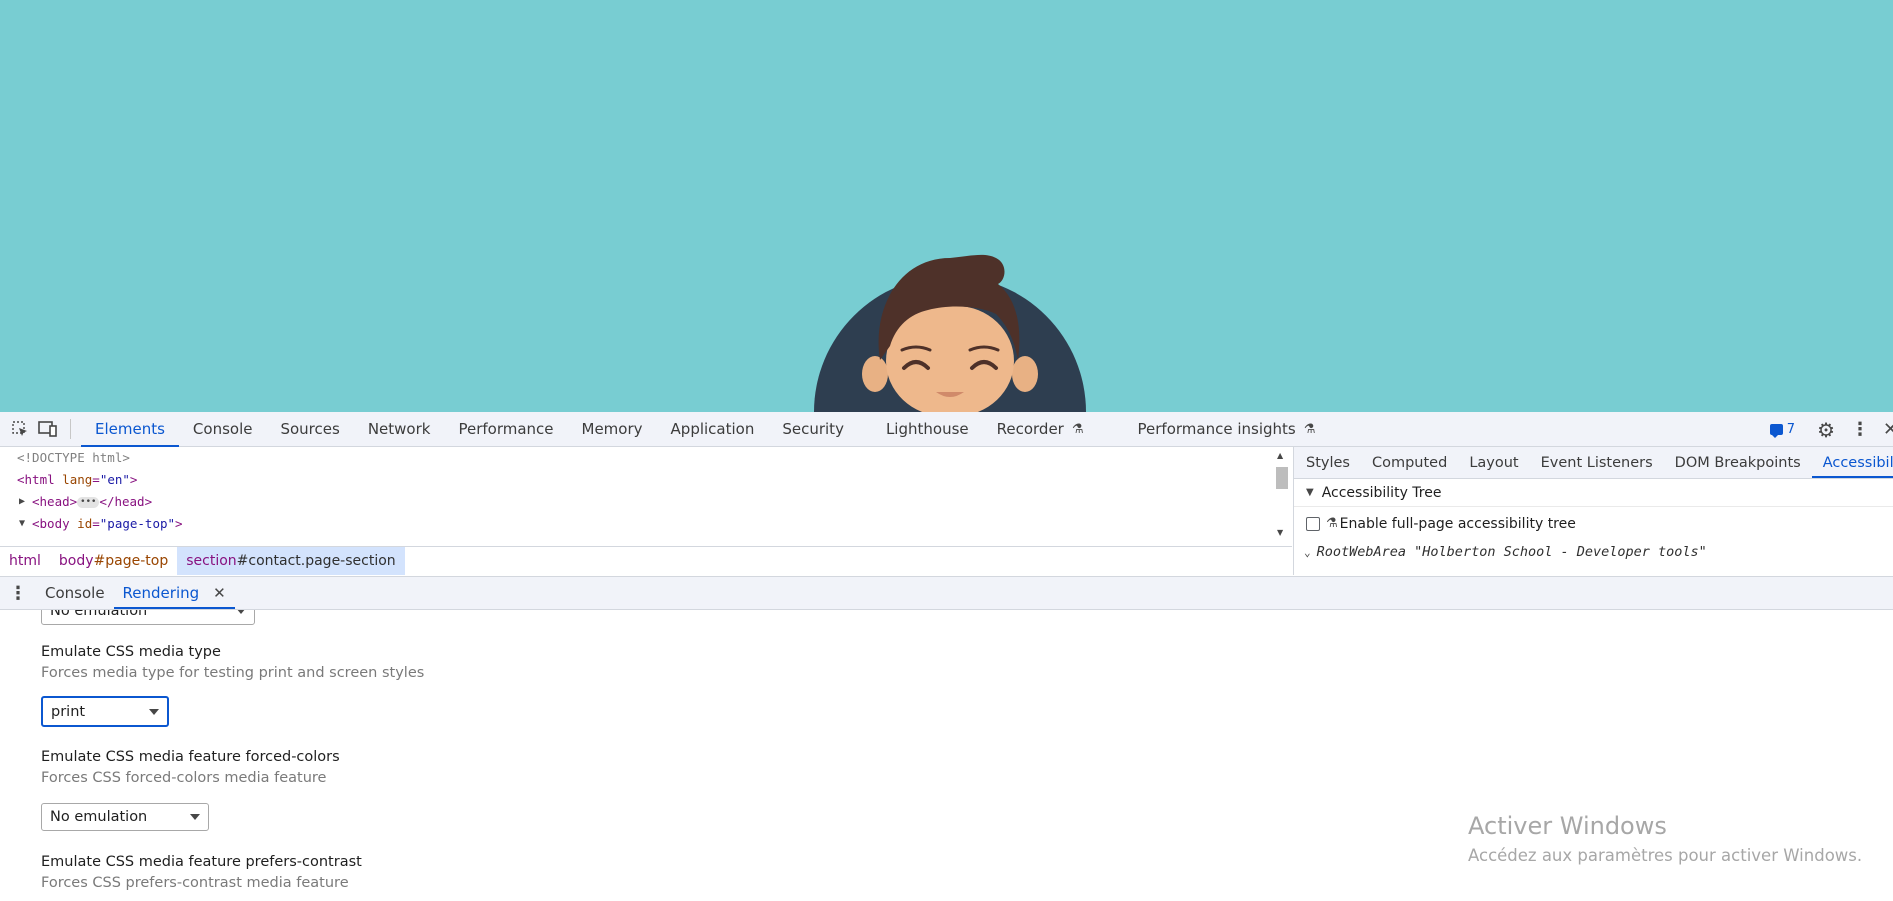 The width and height of the screenshot is (1893, 901). Describe the element at coordinates (1791, 429) in the screenshot. I see `issues-count: 7` at that location.